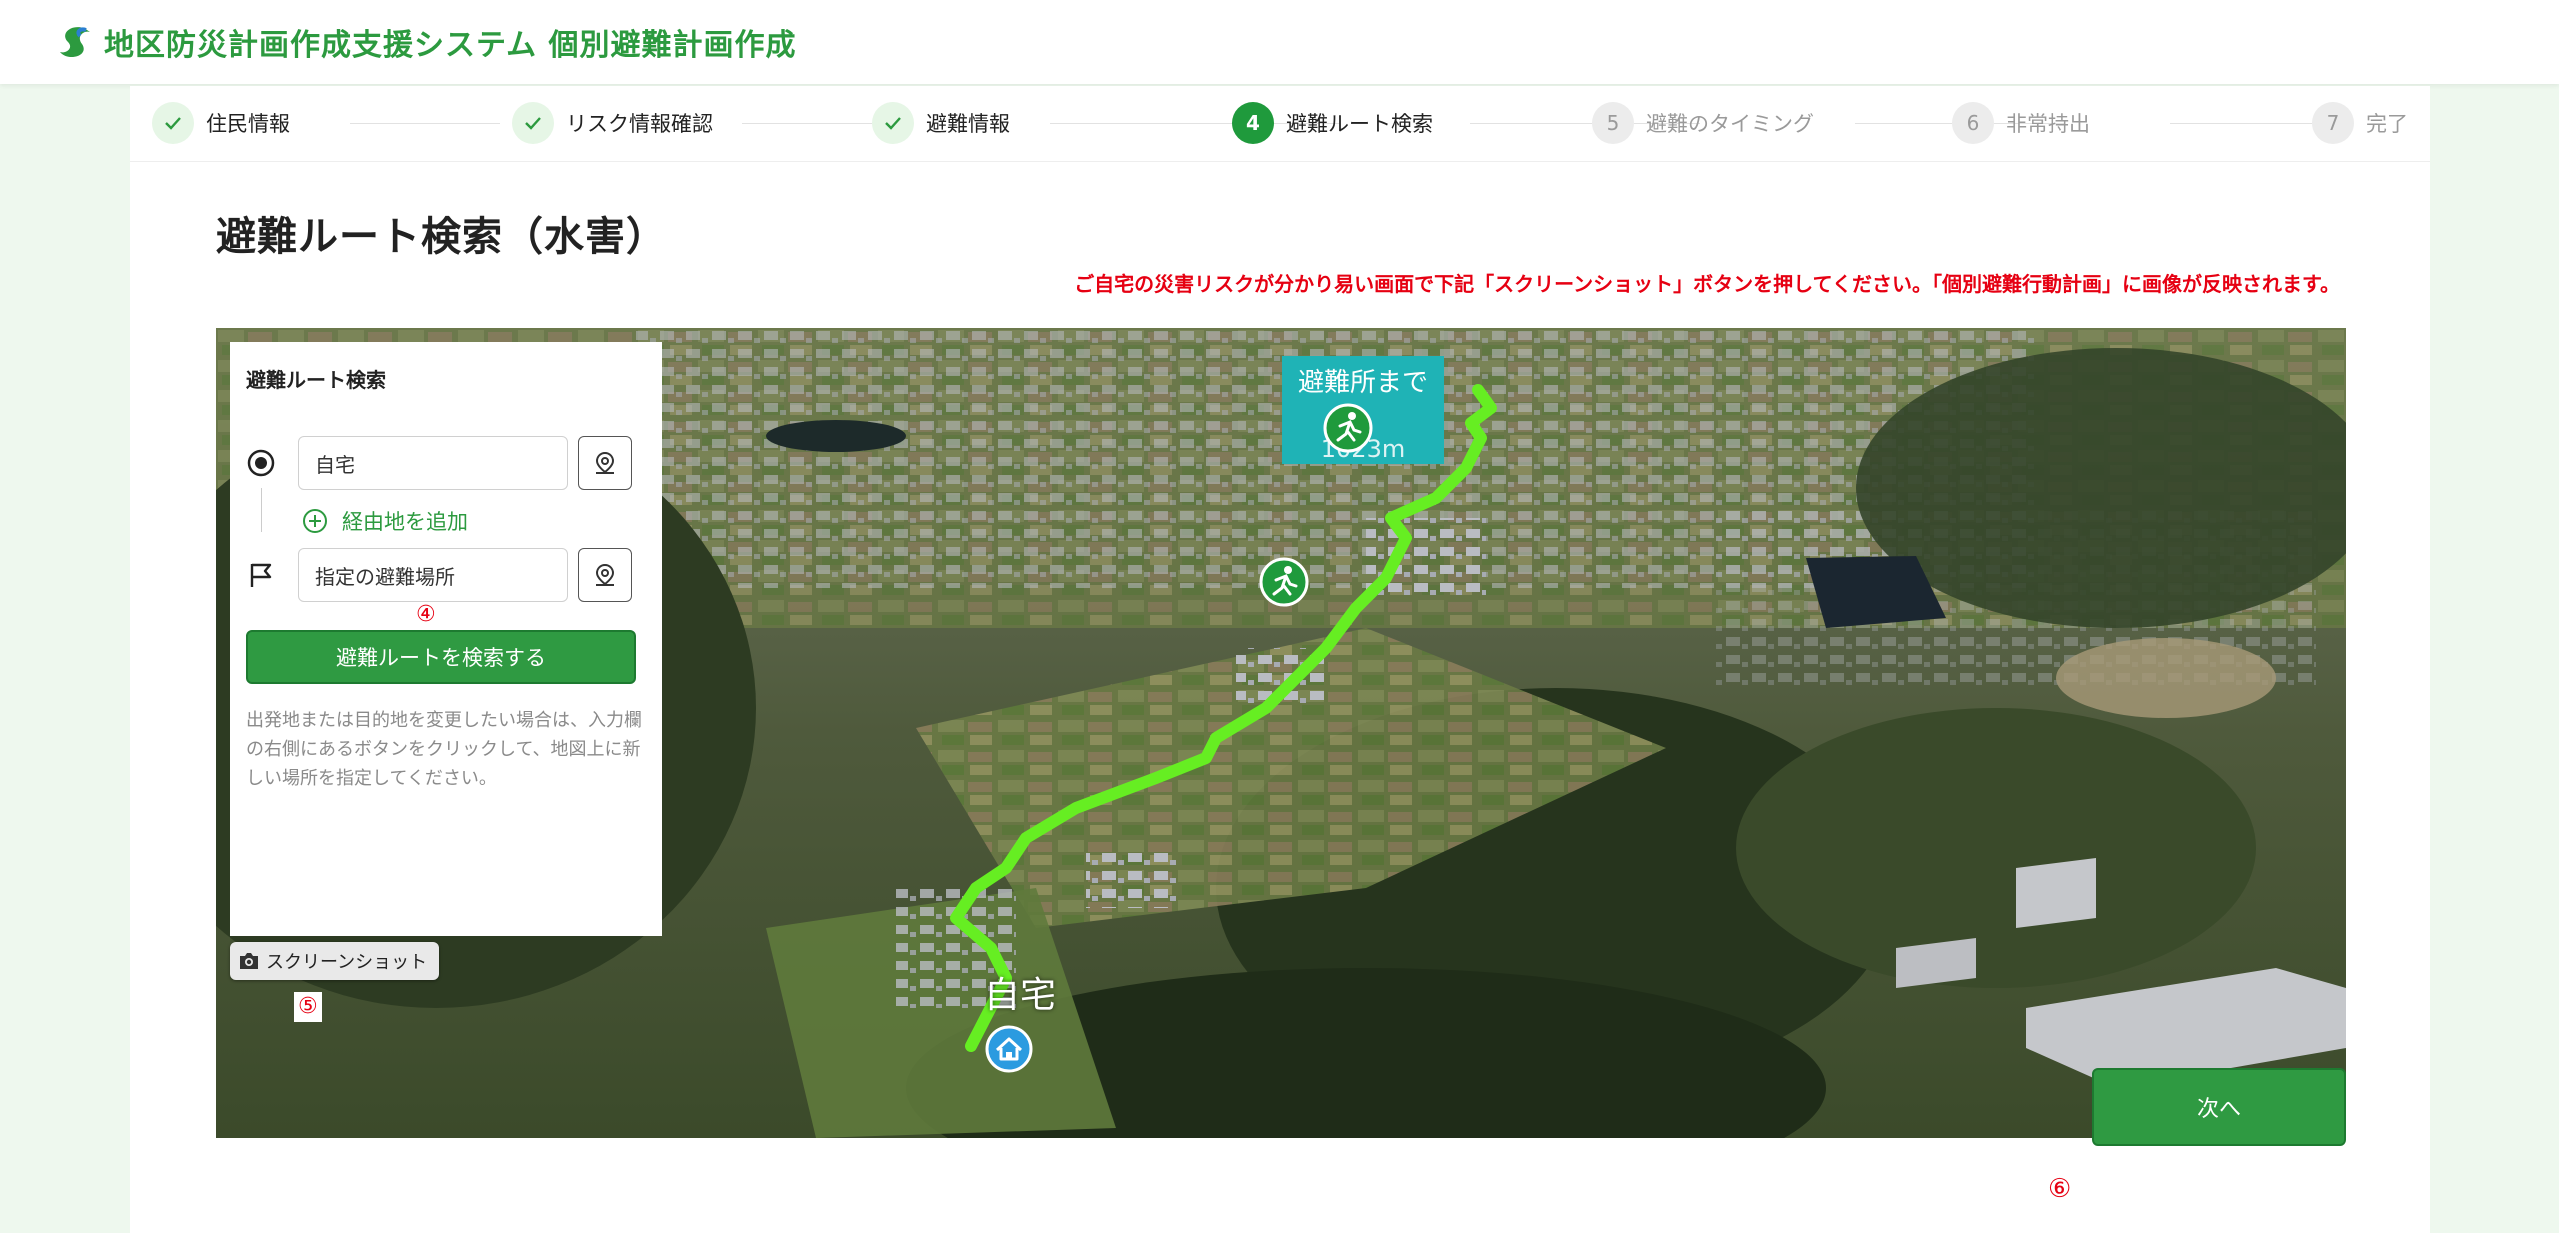  Describe the element at coordinates (75, 42) in the screenshot. I see `app-logo-icon` at that location.